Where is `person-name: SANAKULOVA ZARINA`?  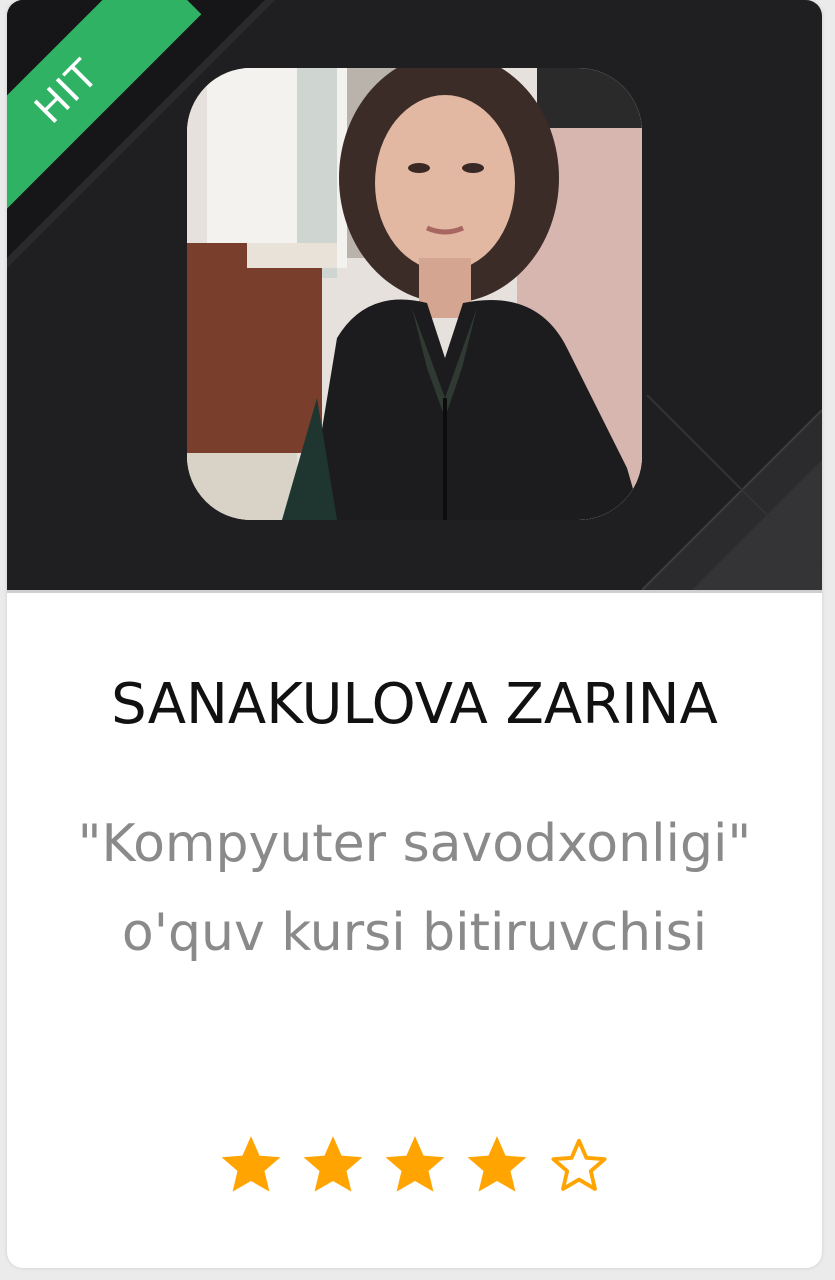
person-name: SANAKULOVA ZARINA is located at coordinates (414, 704).